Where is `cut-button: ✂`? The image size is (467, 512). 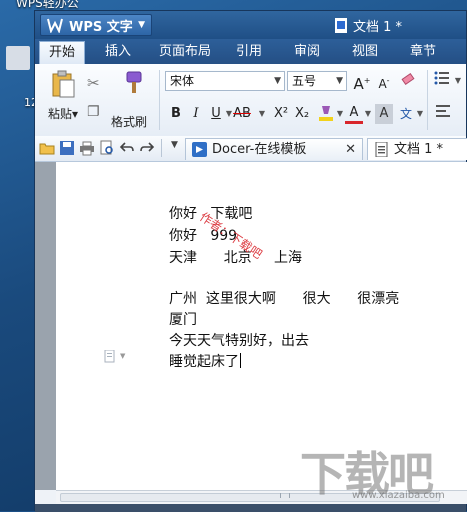 cut-button: ✂ is located at coordinates (93, 83).